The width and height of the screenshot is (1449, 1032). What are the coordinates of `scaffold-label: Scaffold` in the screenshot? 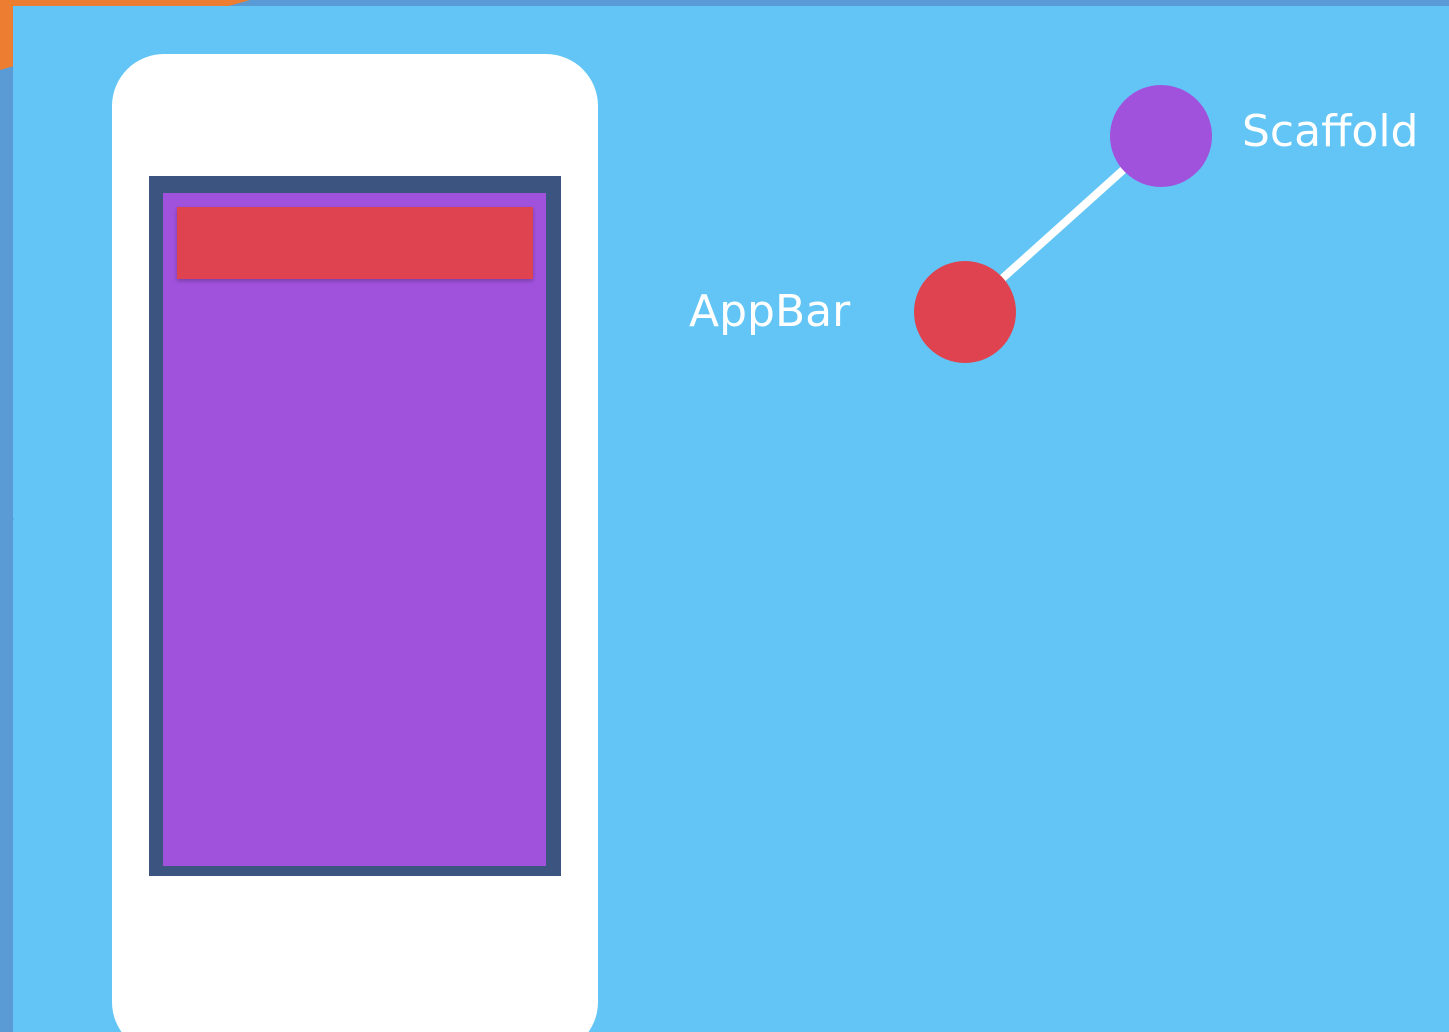 It's located at (1330, 131).